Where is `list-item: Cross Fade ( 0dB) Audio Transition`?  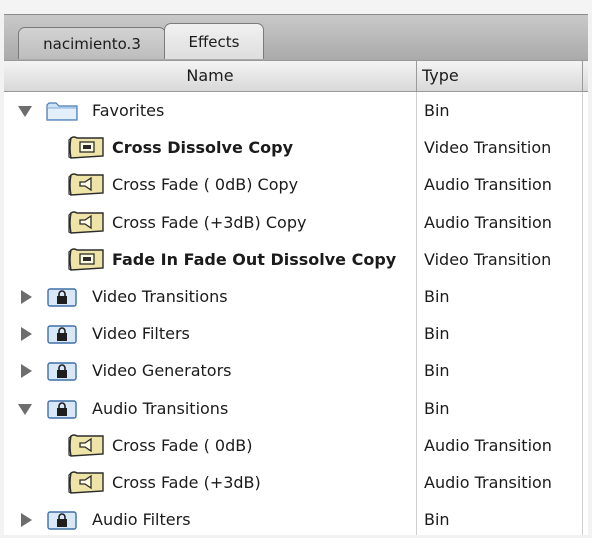 list-item: Cross Fade ( 0dB) Audio Transition is located at coordinates (296, 445).